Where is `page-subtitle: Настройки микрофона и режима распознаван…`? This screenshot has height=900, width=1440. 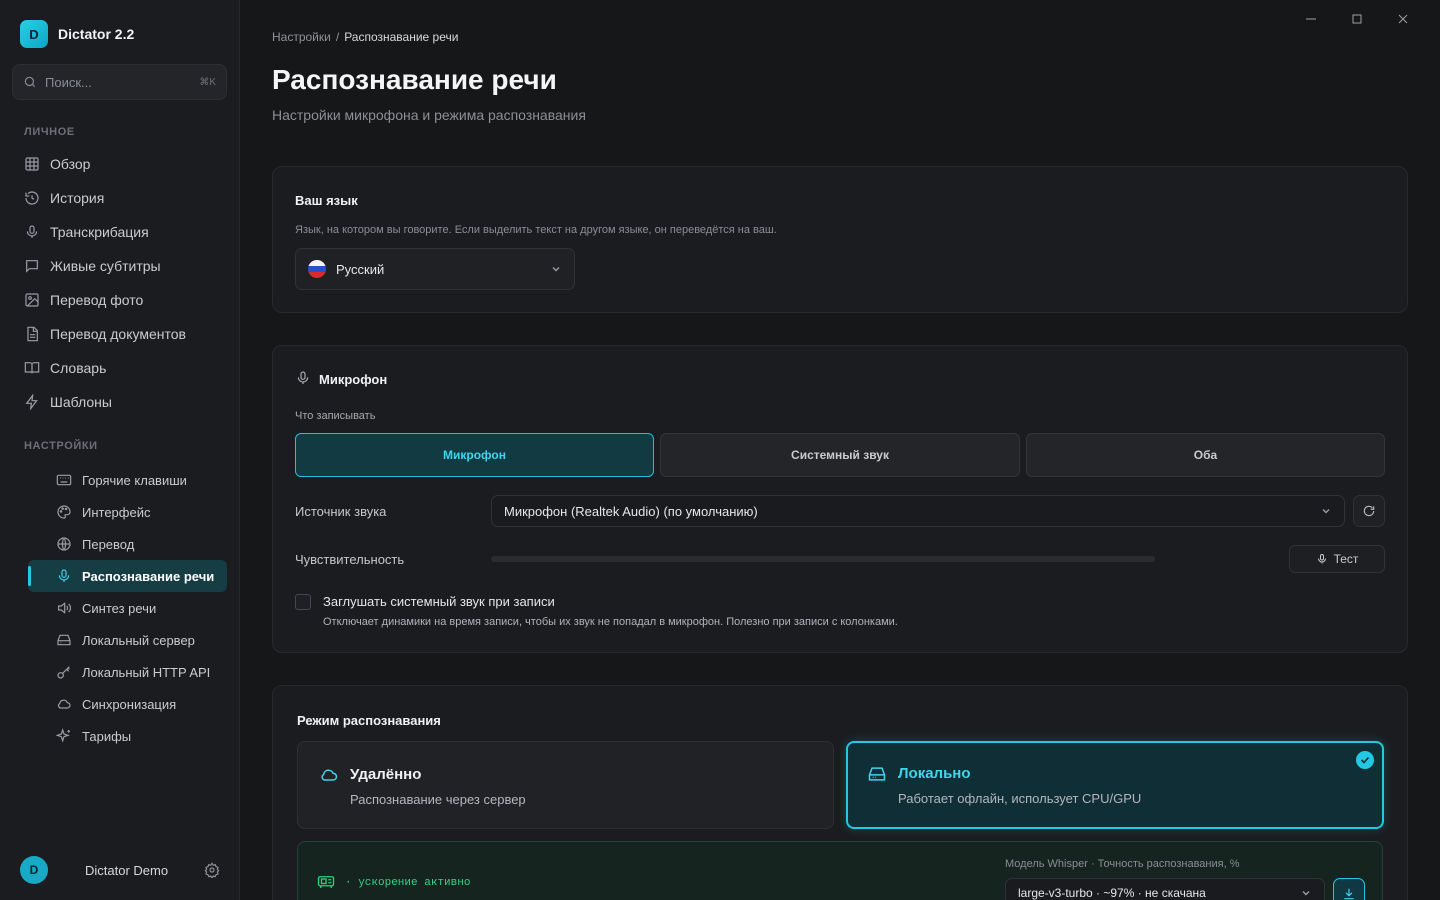 page-subtitle: Настройки микрофона и режима распознаван… is located at coordinates (429, 115).